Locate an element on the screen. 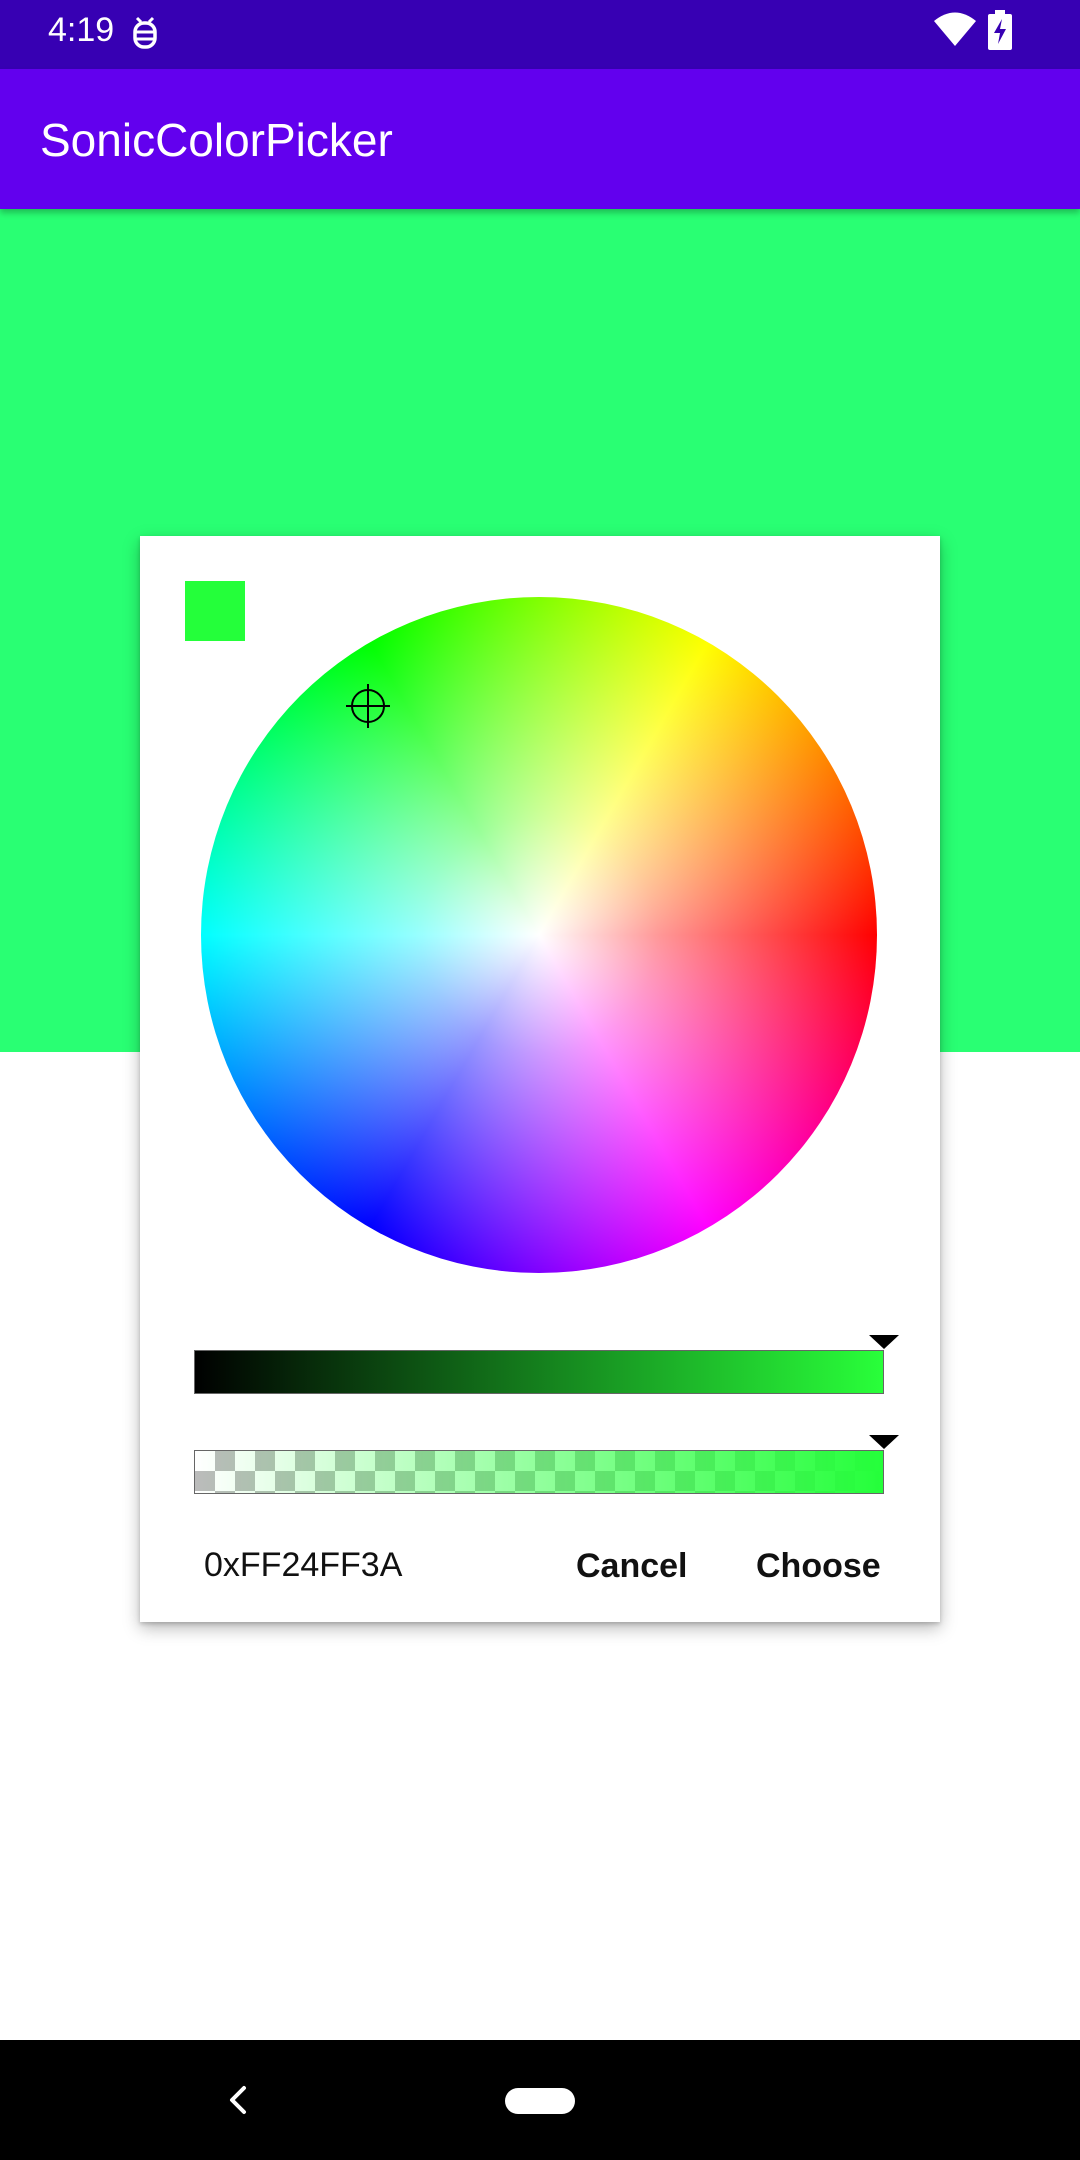 The height and width of the screenshot is (2160, 1080). brightness-slider-handle is located at coordinates (884, 1342).